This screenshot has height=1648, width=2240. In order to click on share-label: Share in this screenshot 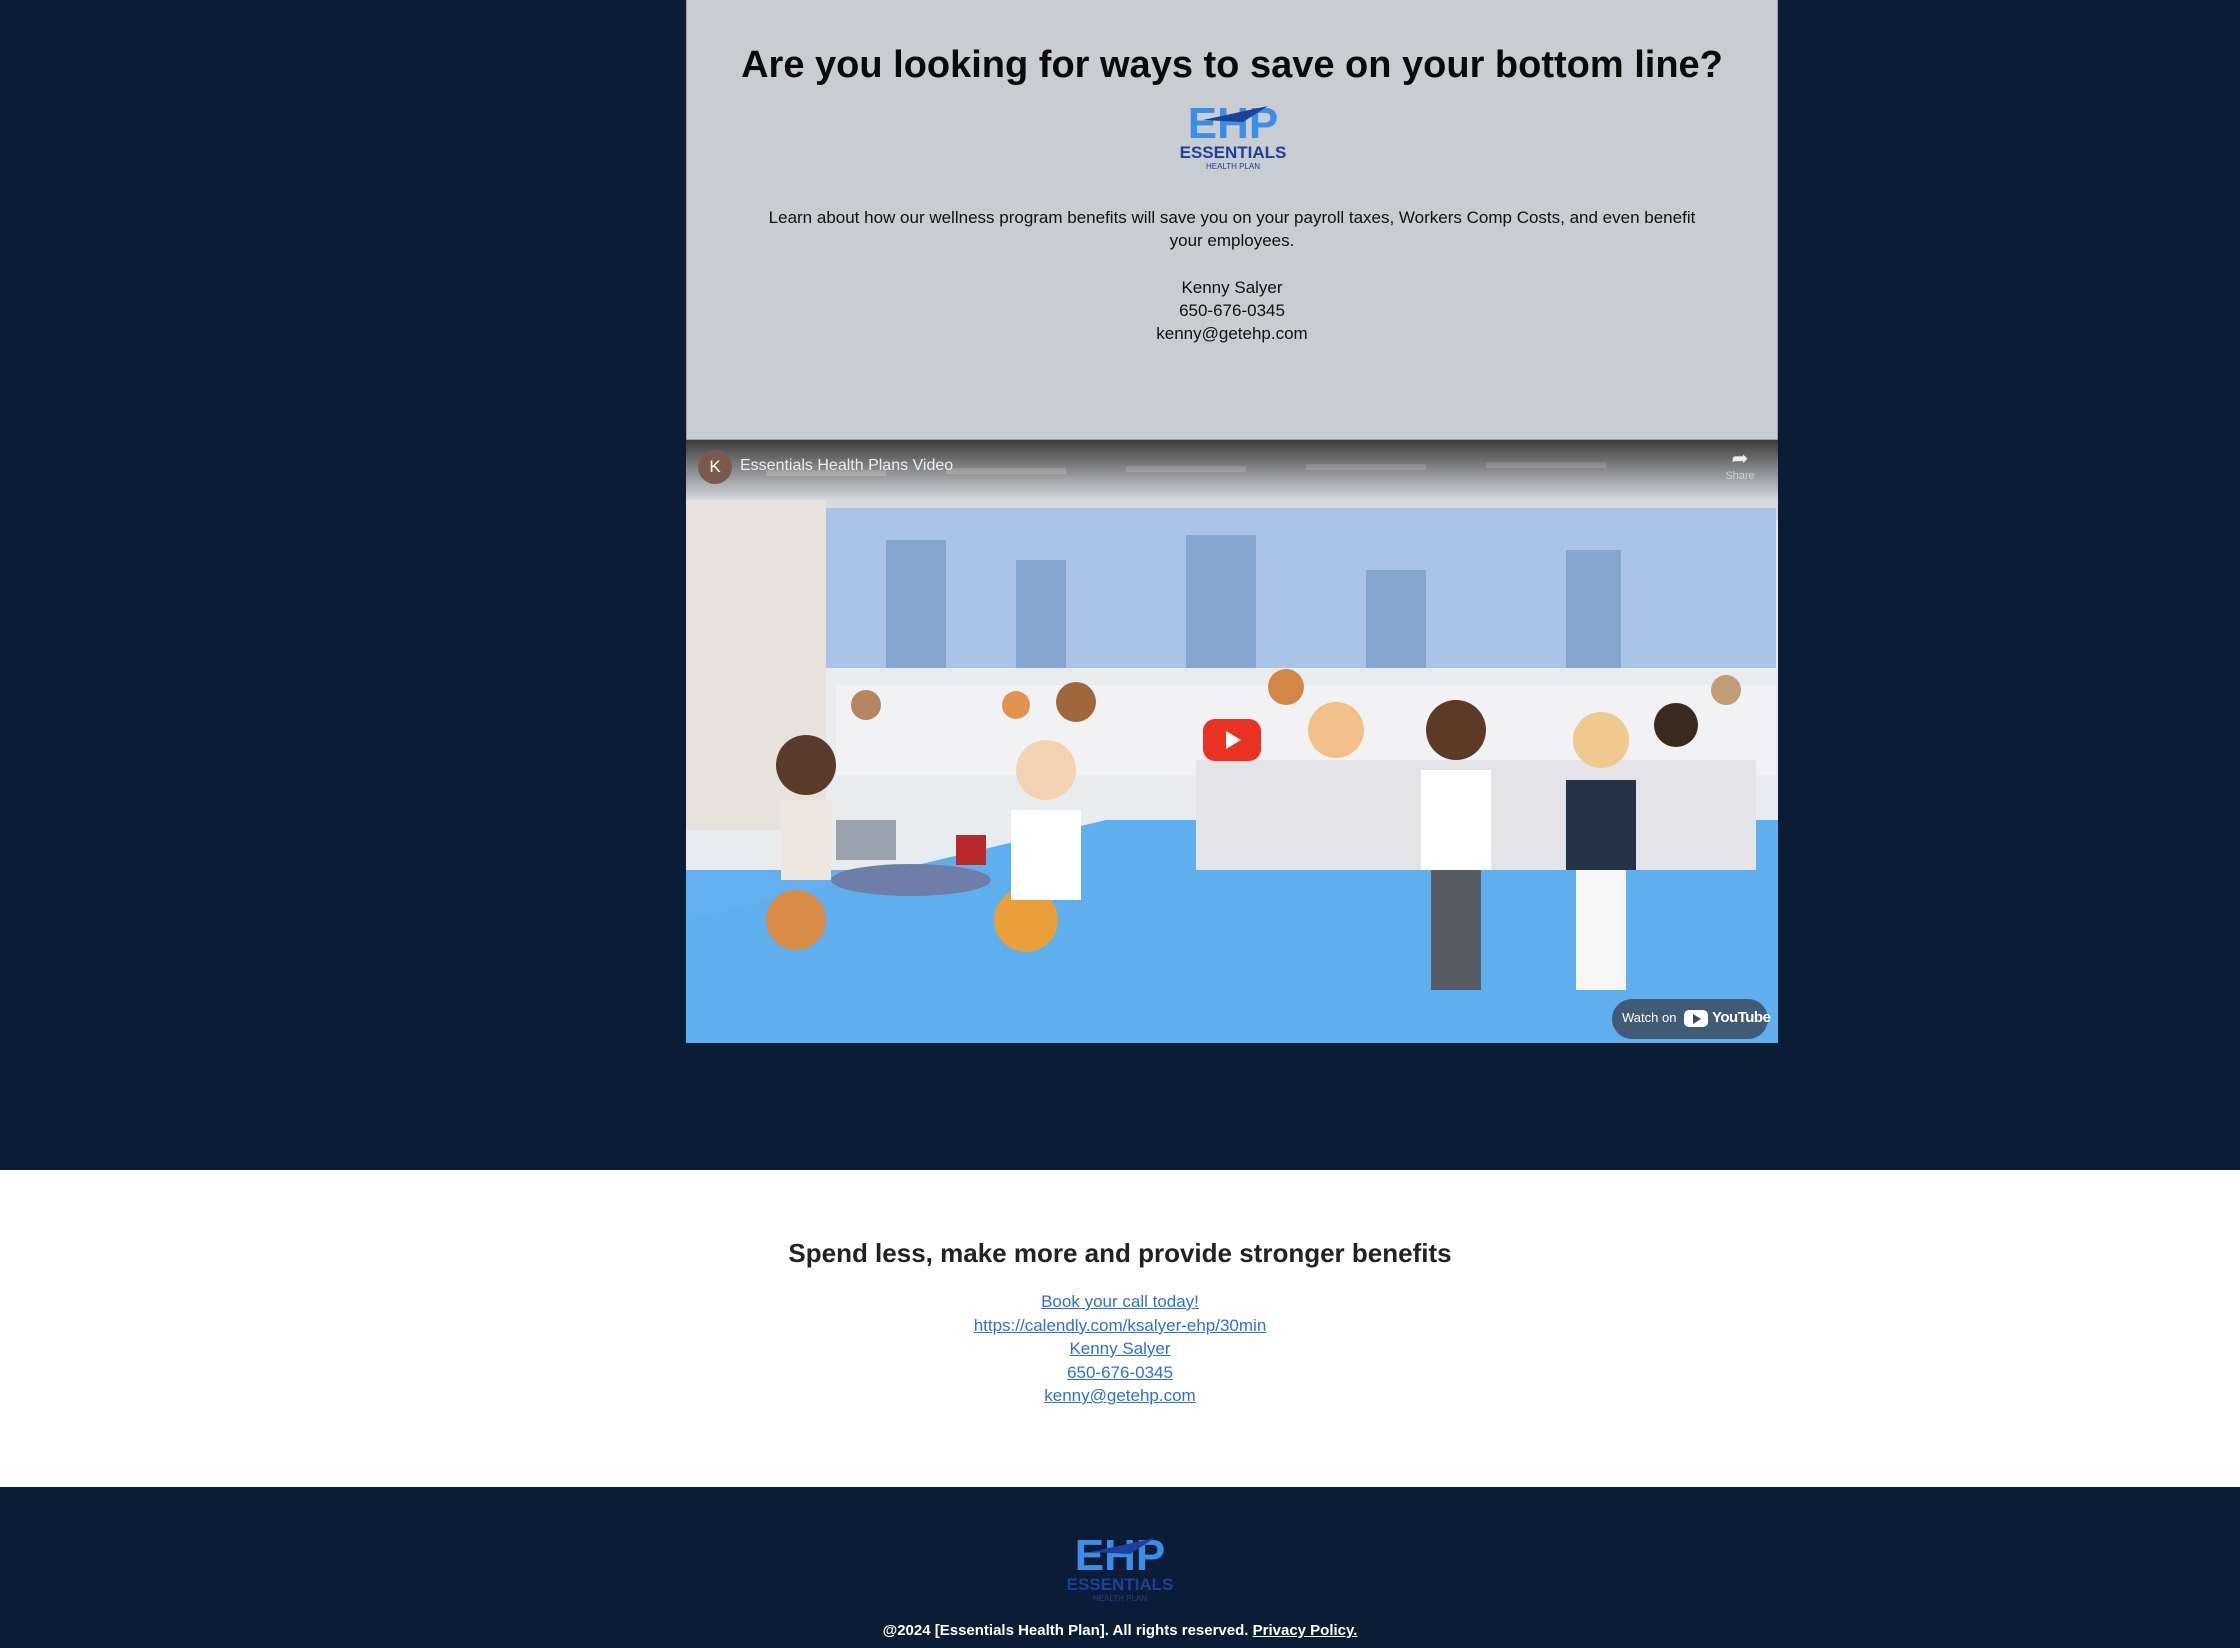, I will do `click(1740, 476)`.